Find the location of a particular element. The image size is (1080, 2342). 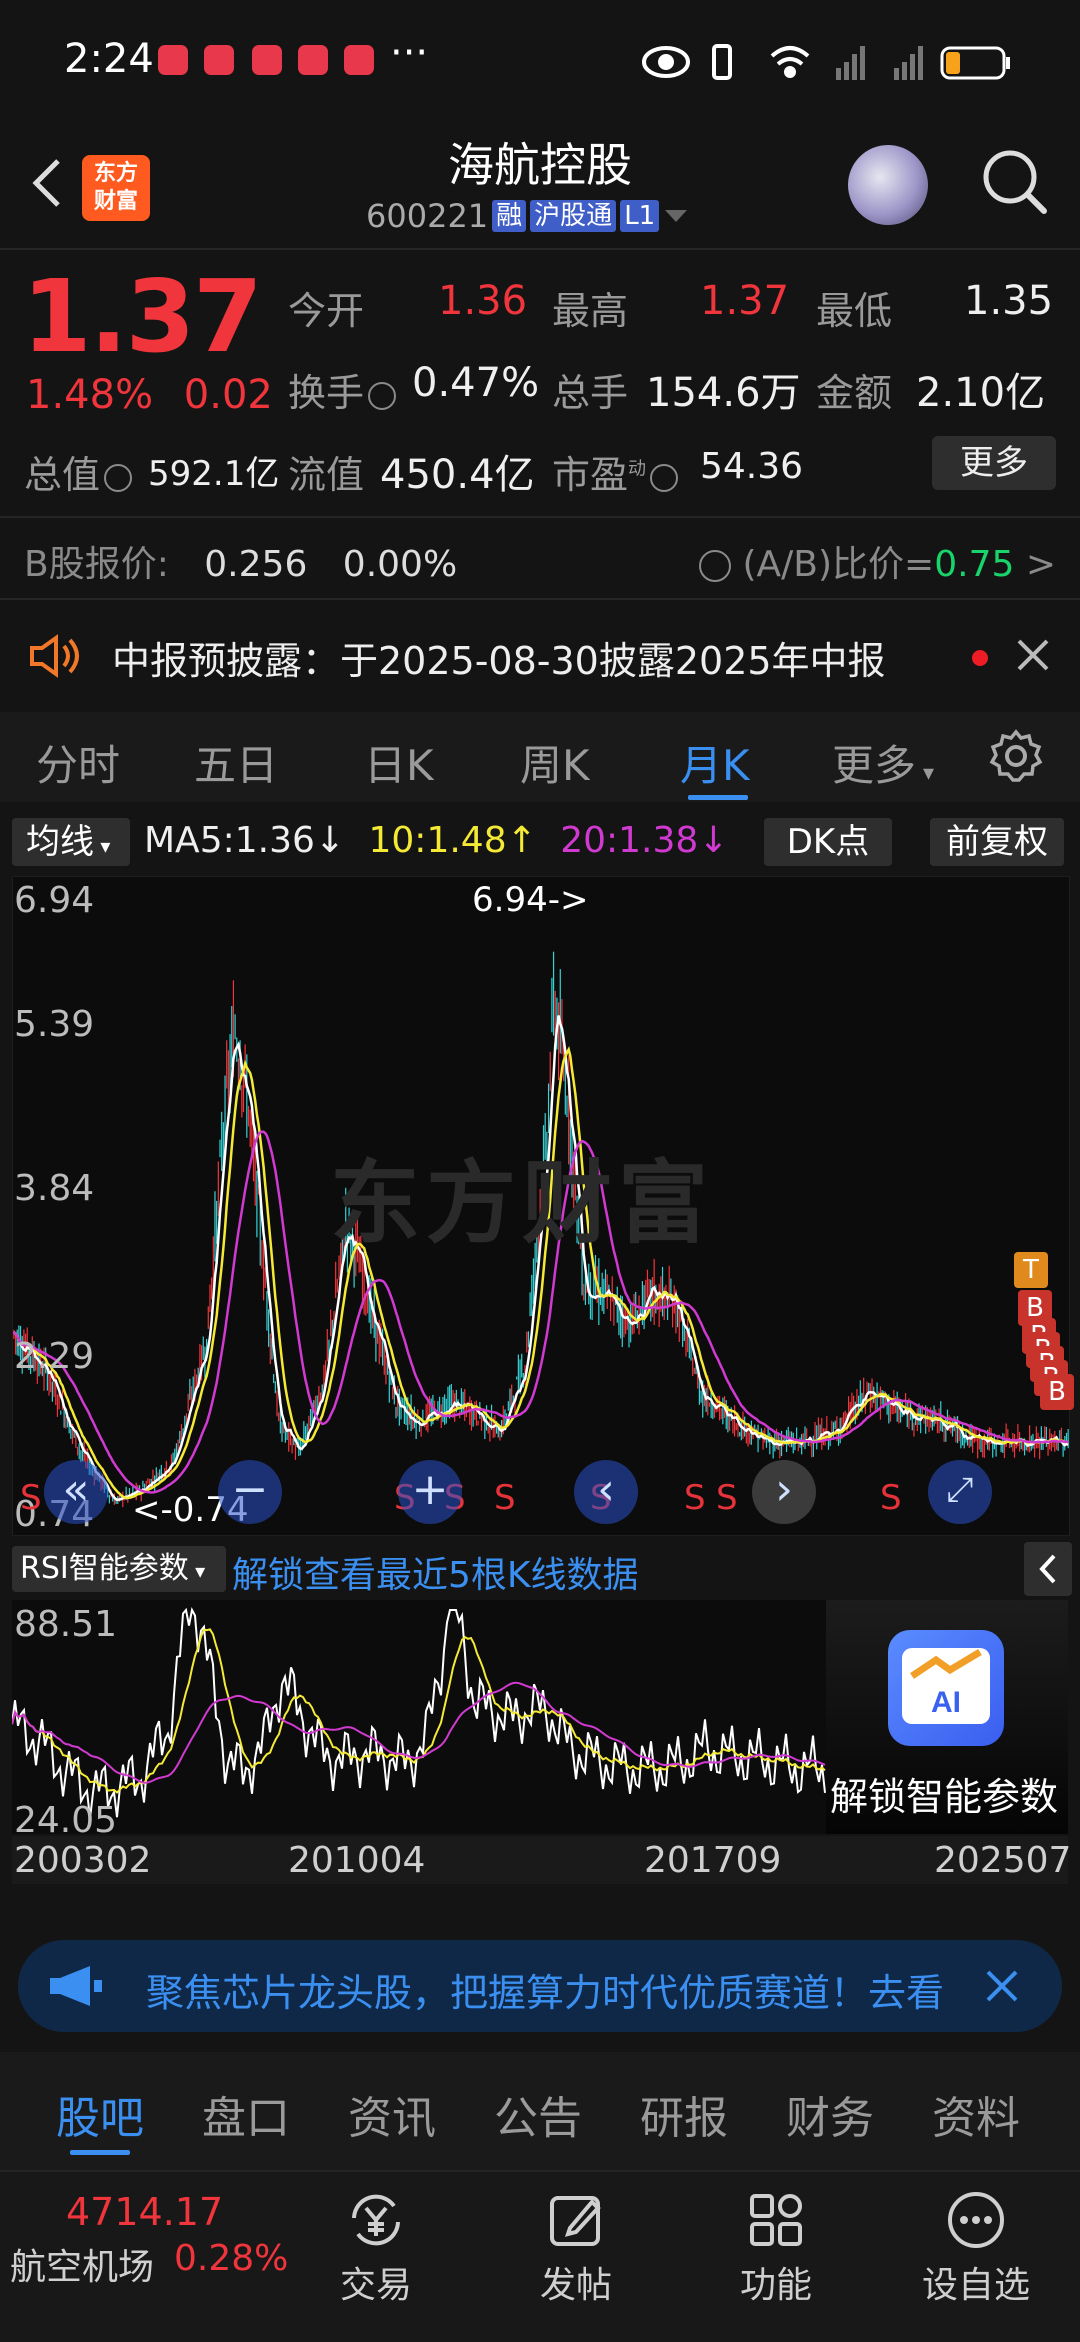

add-watchlist-button: 设自选 is located at coordinates (976, 2240).